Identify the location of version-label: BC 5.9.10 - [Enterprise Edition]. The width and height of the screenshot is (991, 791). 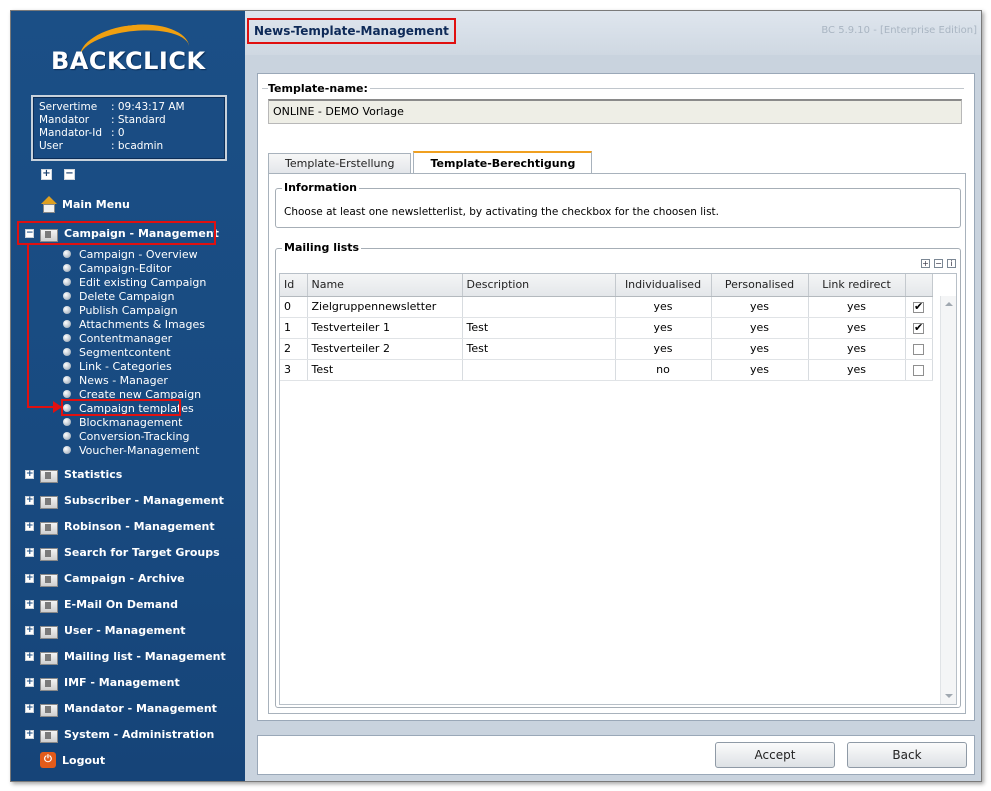
(899, 30).